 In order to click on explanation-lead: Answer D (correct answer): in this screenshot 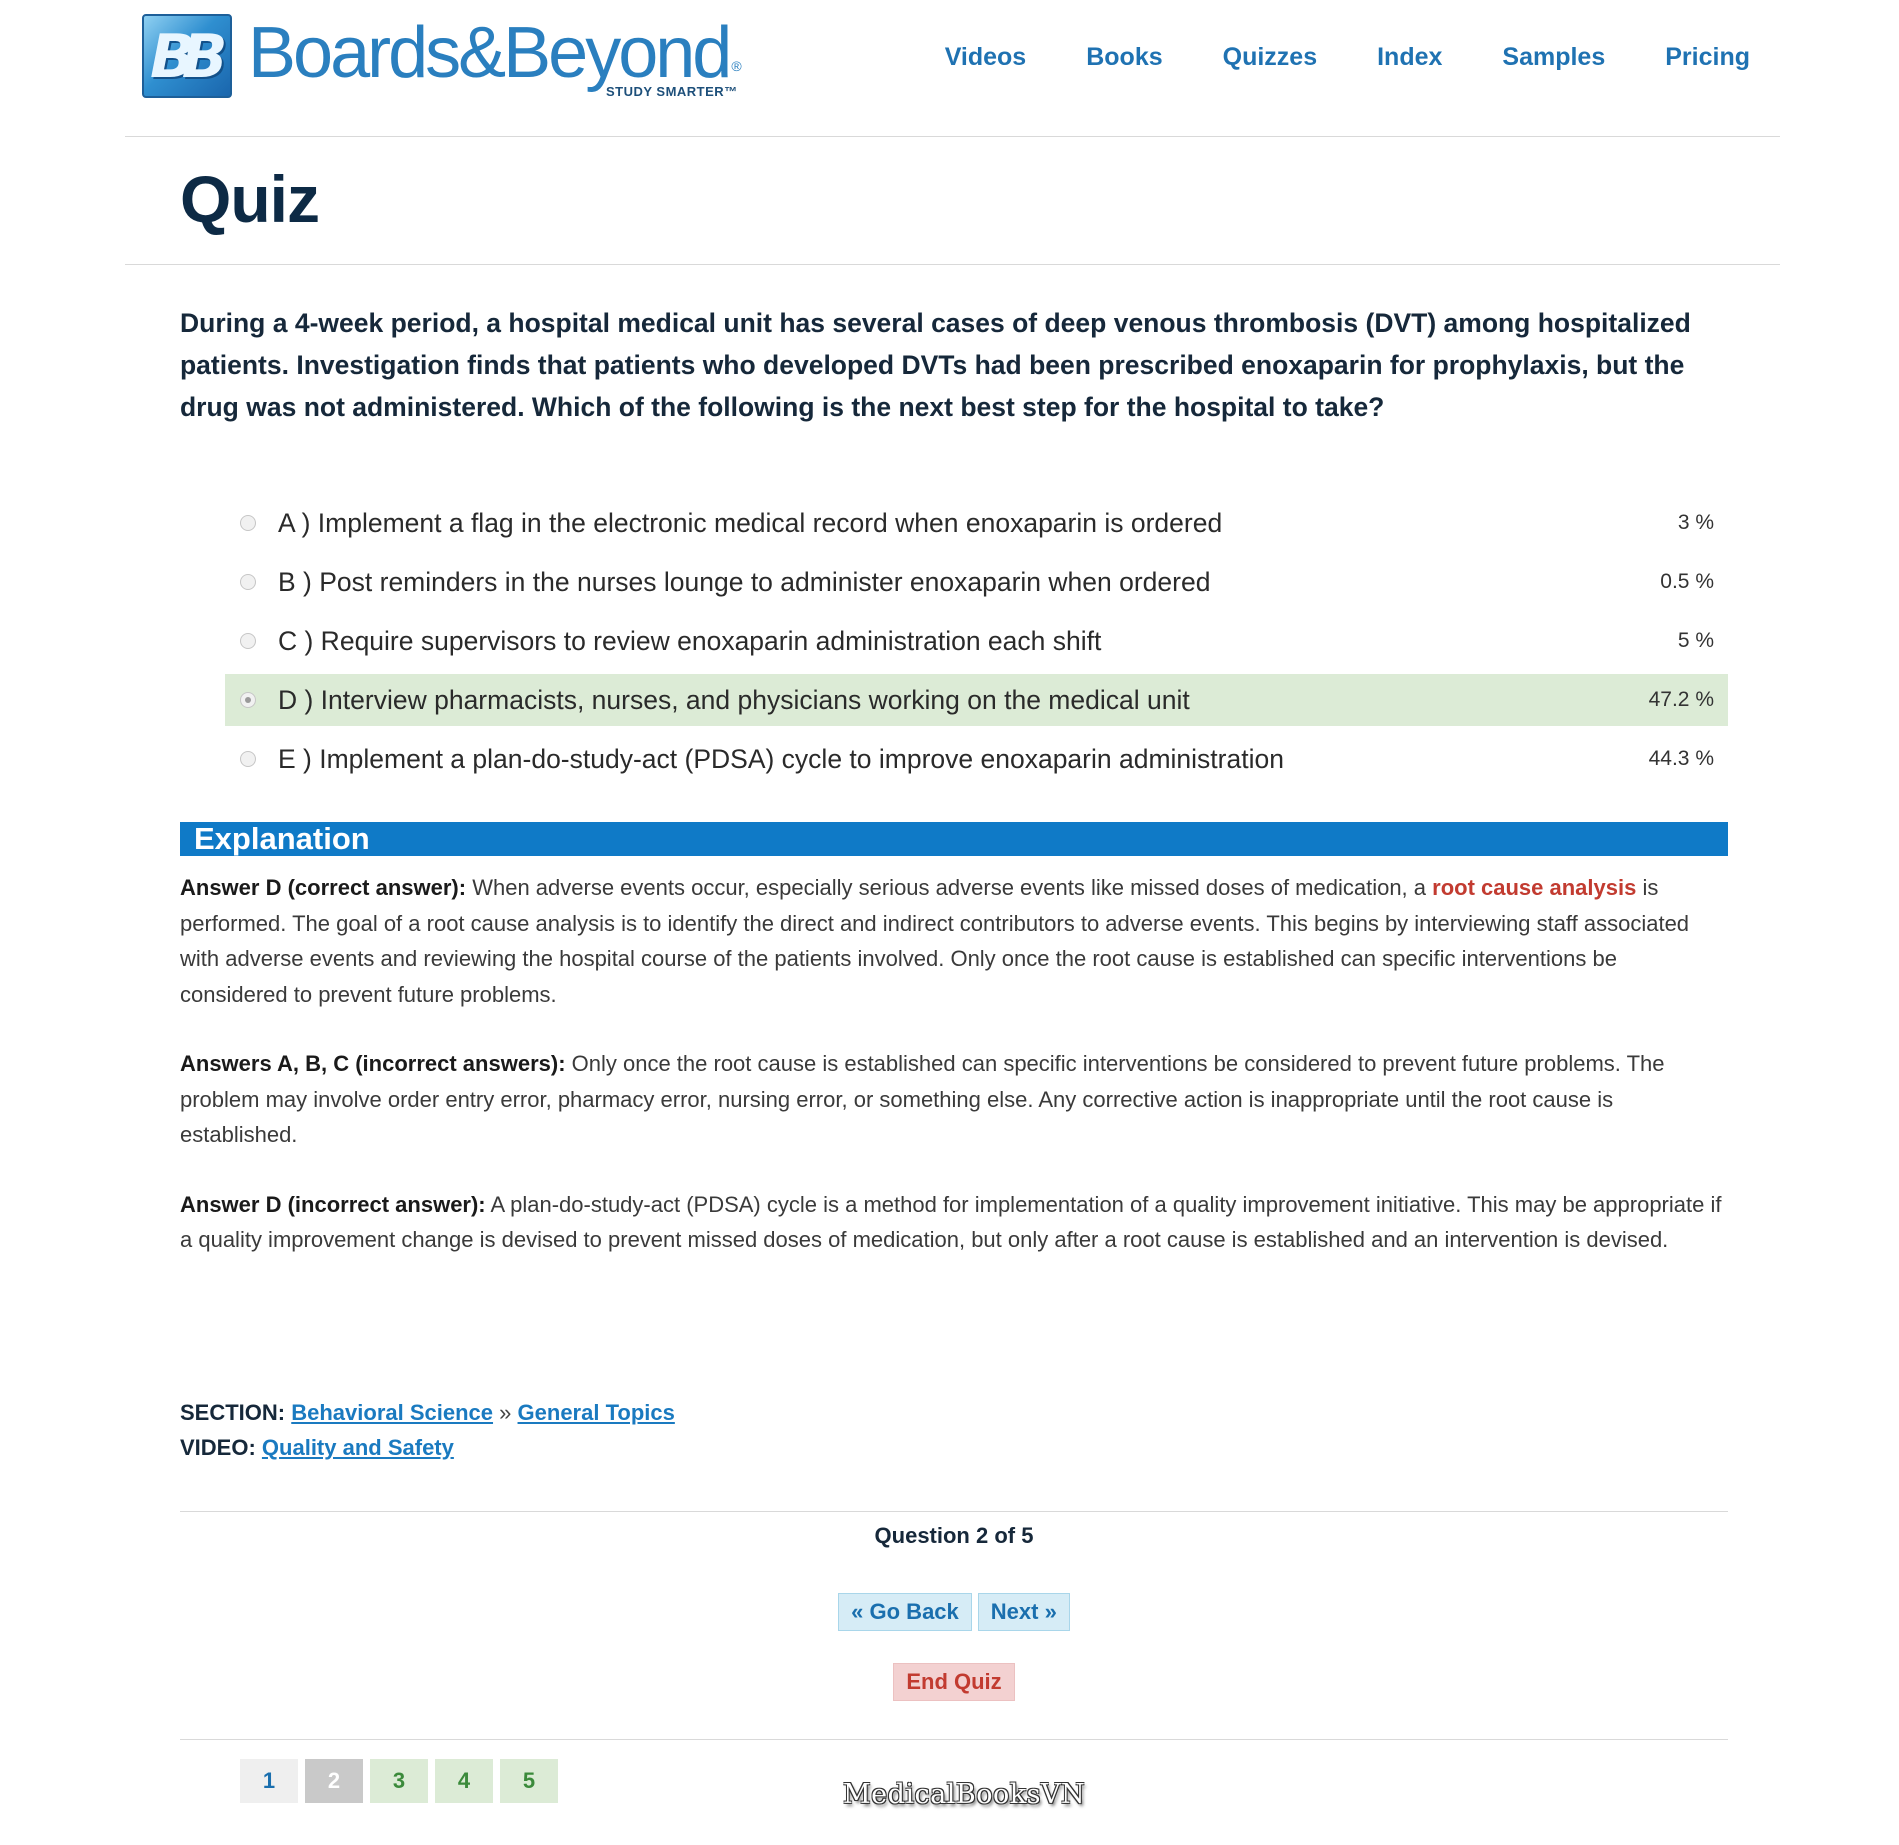, I will do `click(323, 887)`.